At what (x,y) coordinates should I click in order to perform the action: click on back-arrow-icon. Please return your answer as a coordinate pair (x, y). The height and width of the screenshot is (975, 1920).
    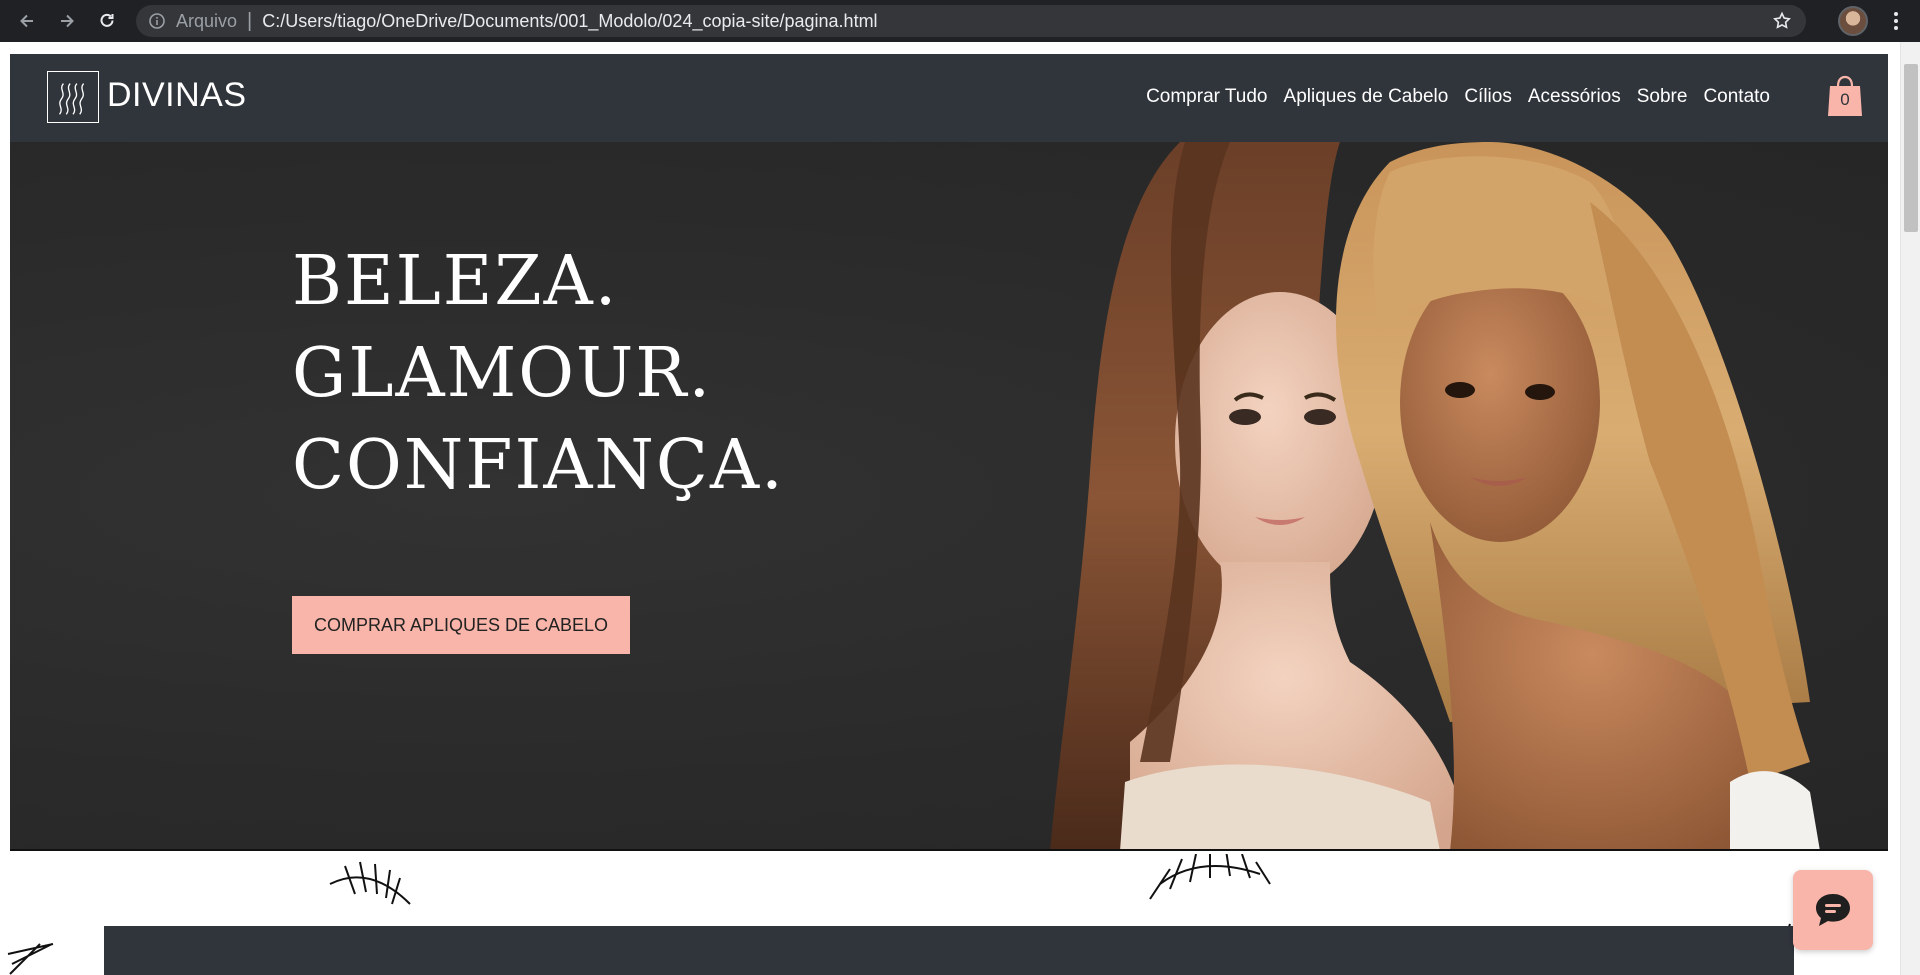
    Looking at the image, I should click on (26, 21).